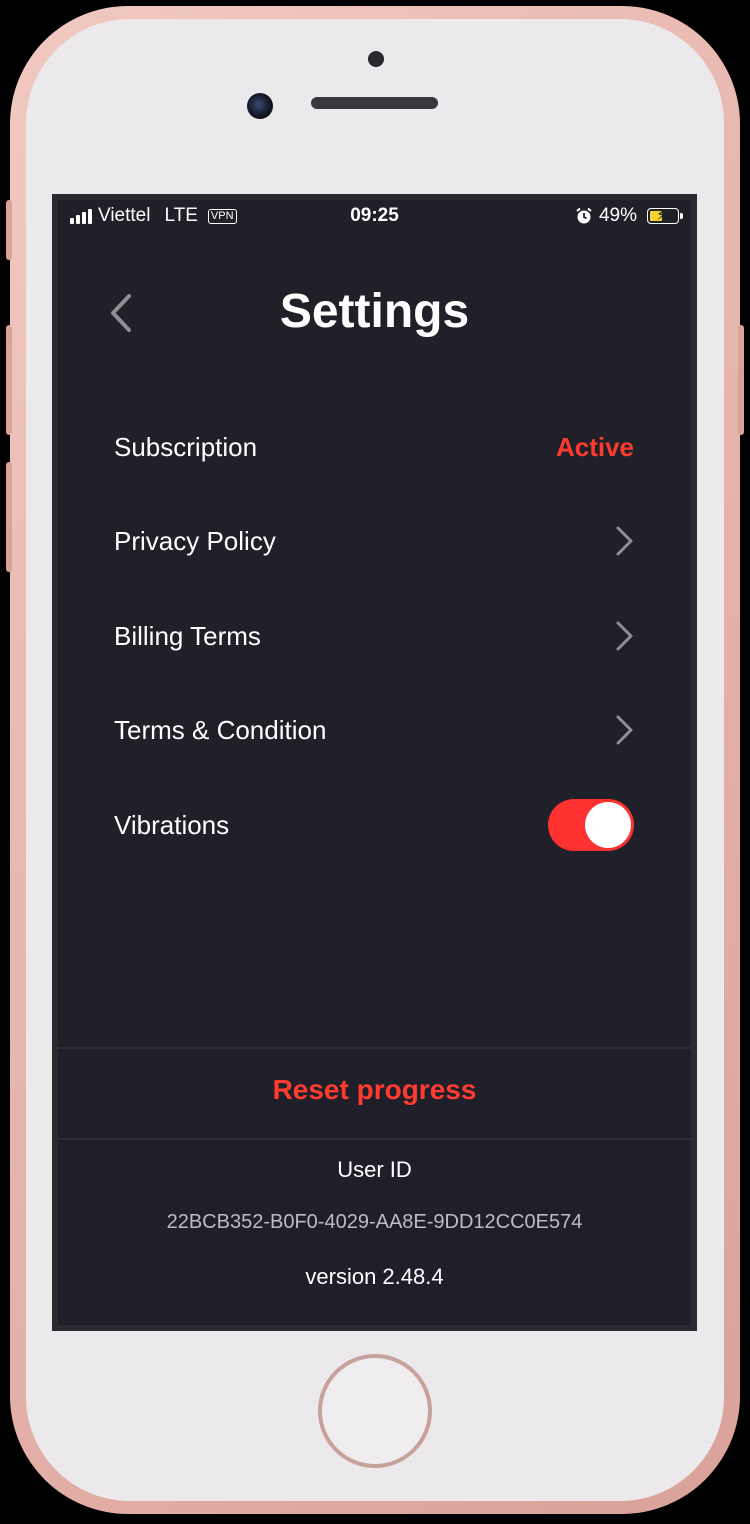 The width and height of the screenshot is (750, 1524). Describe the element at coordinates (220, 729) in the screenshot. I see `terms-condition-label: Terms & Condition` at that location.